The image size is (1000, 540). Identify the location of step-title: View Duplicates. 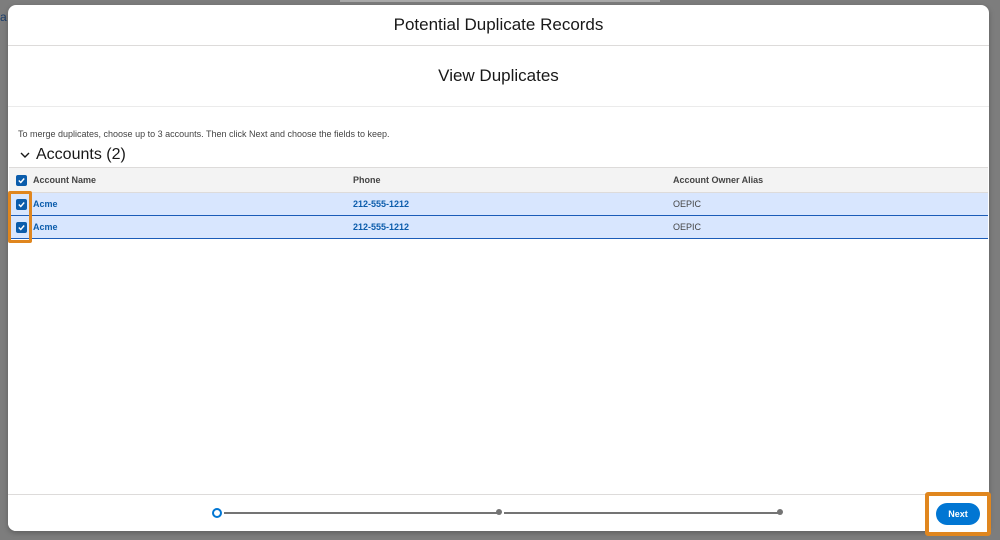
(498, 75).